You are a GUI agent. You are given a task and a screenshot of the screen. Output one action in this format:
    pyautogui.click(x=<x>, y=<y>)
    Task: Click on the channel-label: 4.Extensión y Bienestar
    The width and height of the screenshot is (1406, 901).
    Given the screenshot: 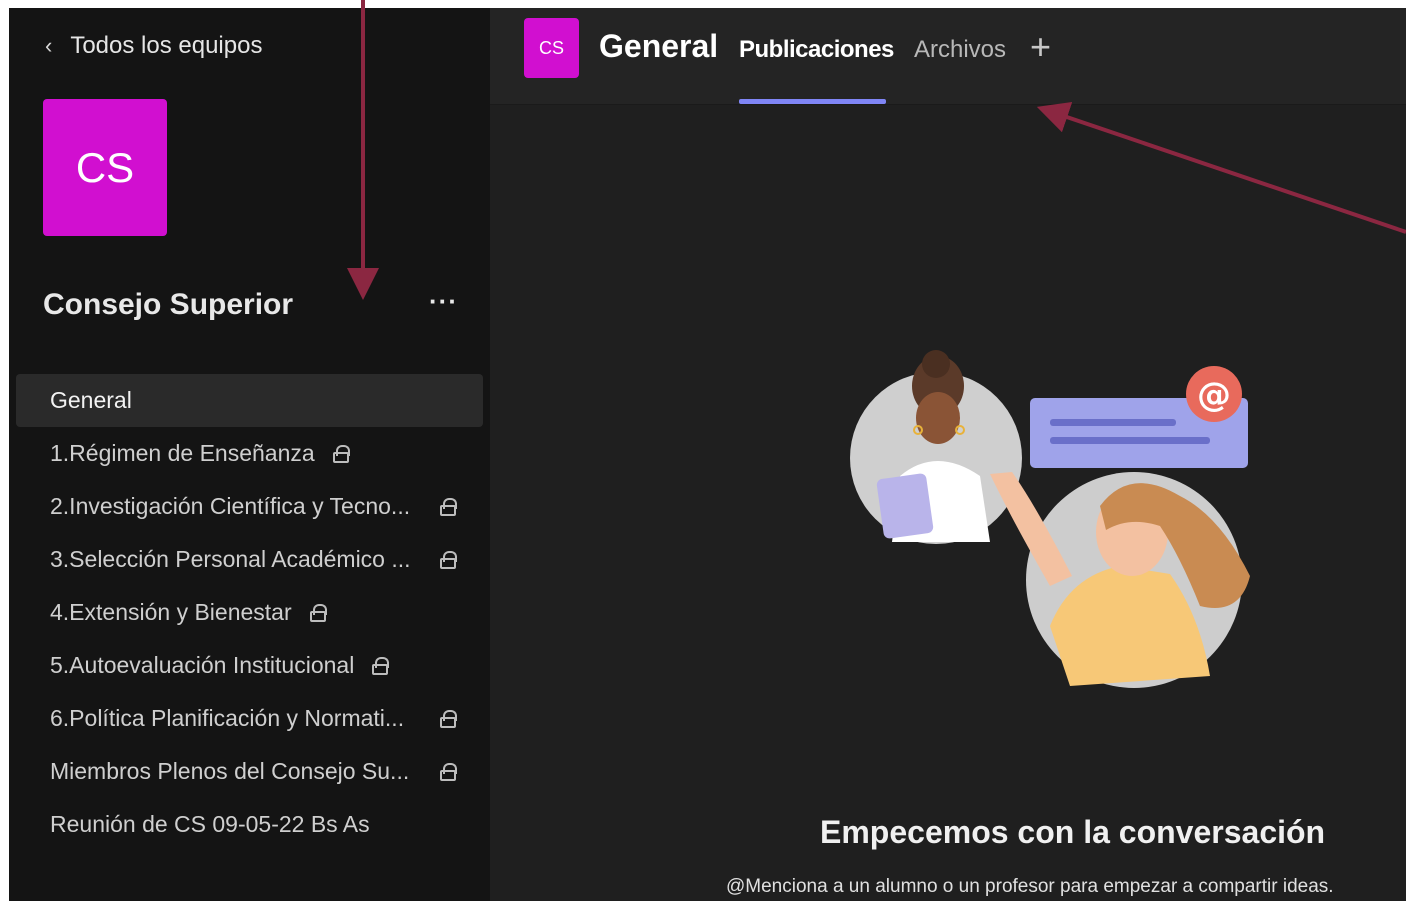 What is the action you would take?
    pyautogui.click(x=171, y=612)
    